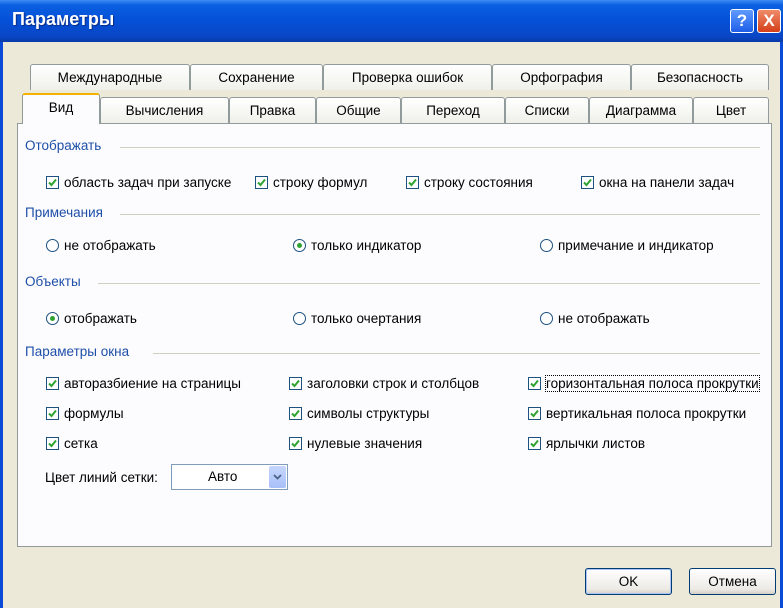  What do you see at coordinates (652, 383) in the screenshot?
I see `option-label: горизонтальная полоса прокрутки` at bounding box center [652, 383].